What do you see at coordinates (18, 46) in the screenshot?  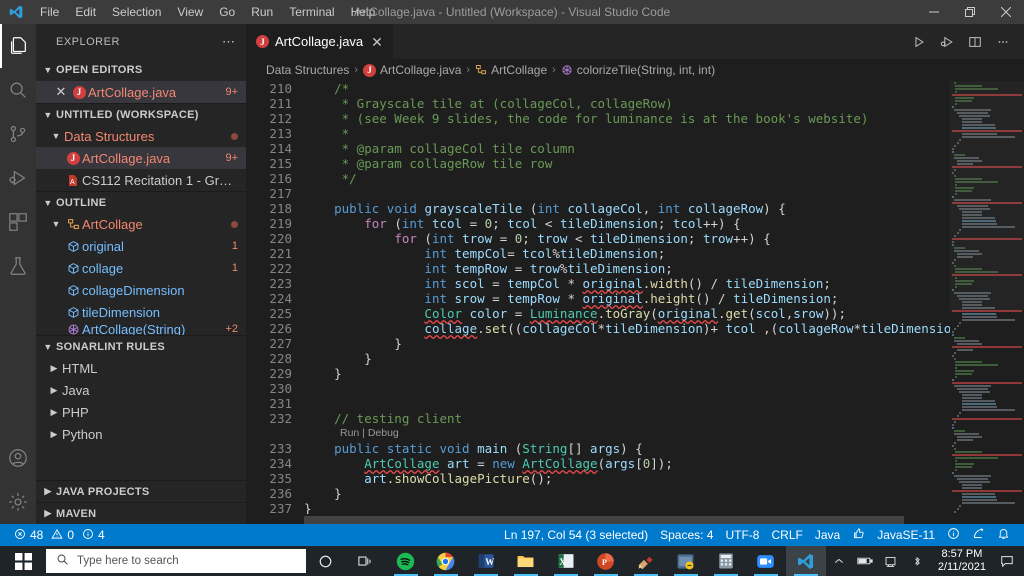 I see `activity-explorer` at bounding box center [18, 46].